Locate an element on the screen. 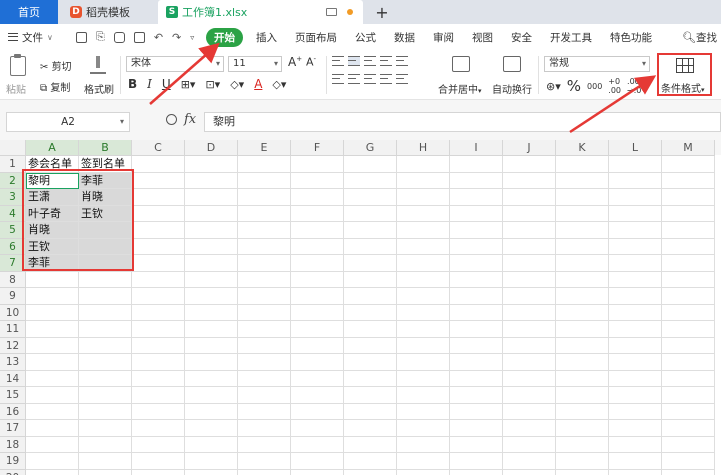 This screenshot has height=475, width=721. cell-m13 is located at coordinates (688, 362).